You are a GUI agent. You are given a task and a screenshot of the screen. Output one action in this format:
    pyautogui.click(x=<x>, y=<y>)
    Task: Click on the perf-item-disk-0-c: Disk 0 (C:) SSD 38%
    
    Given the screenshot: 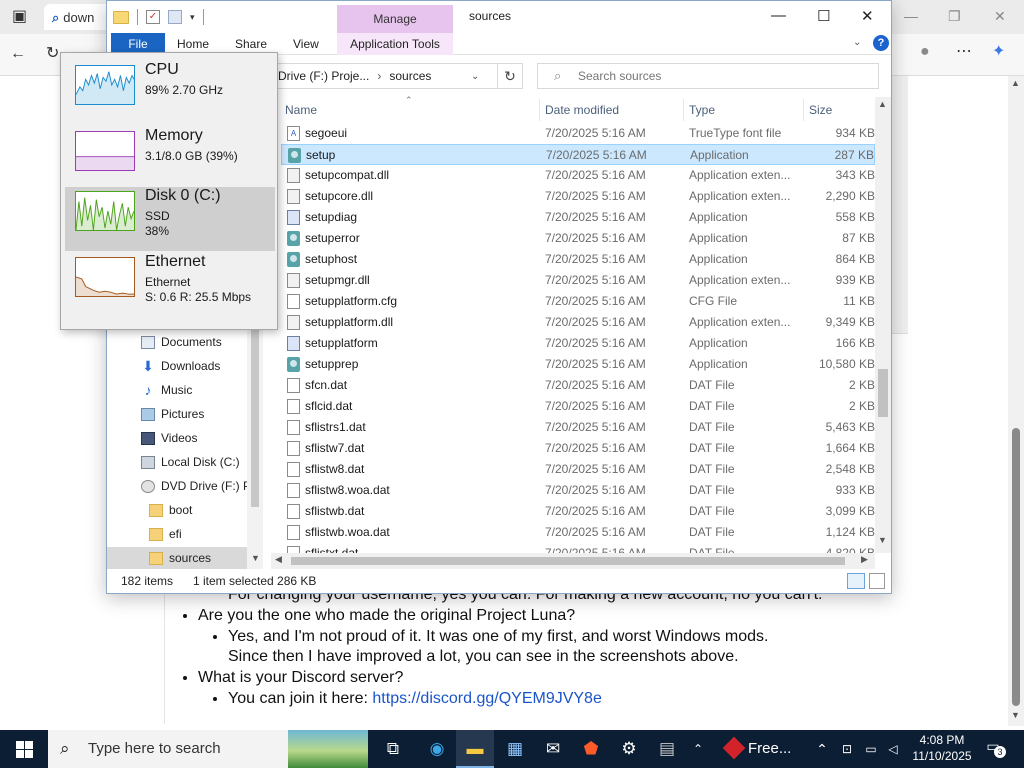 What is the action you would take?
    pyautogui.click(x=170, y=219)
    